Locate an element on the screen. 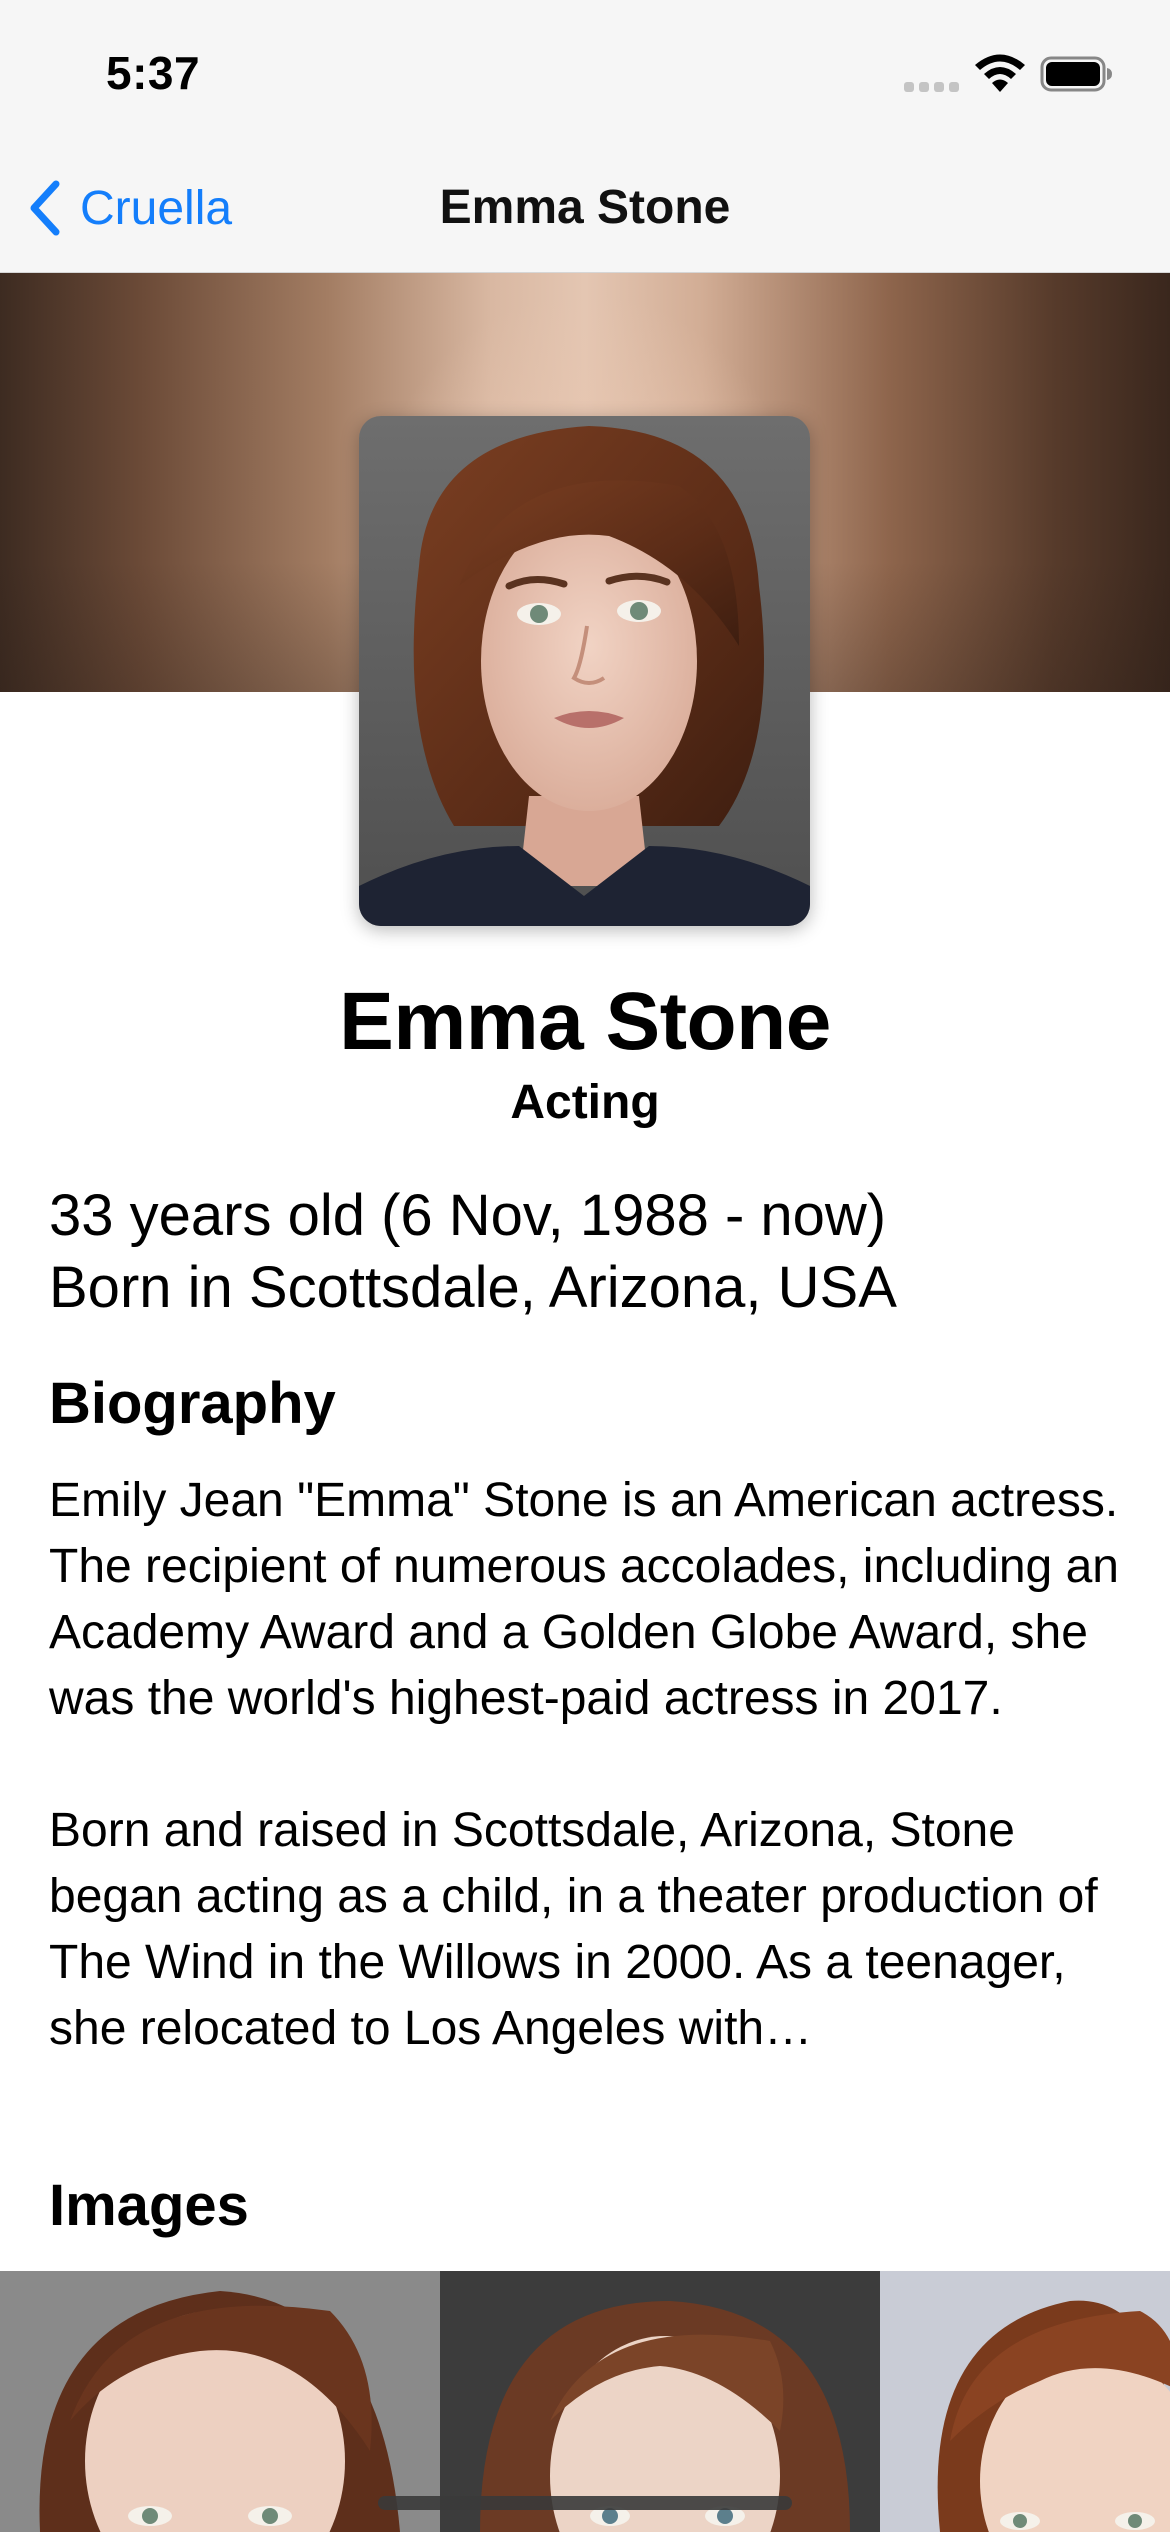  cellular-signal-icon is located at coordinates (932, 87).